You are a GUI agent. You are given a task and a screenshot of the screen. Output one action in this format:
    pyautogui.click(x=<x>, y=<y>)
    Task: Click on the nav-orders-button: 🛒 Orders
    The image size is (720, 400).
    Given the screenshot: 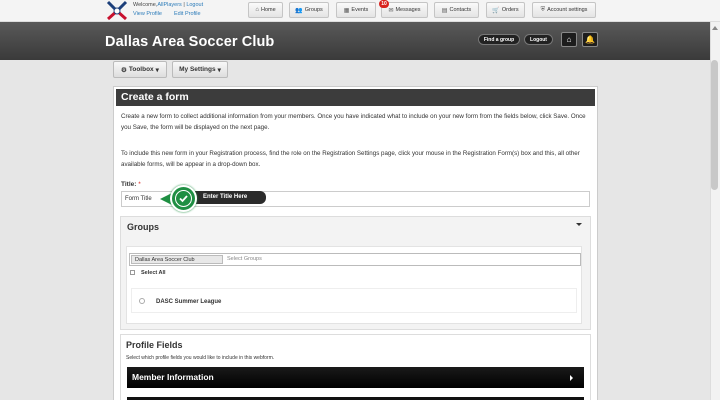 What is the action you would take?
    pyautogui.click(x=505, y=10)
    